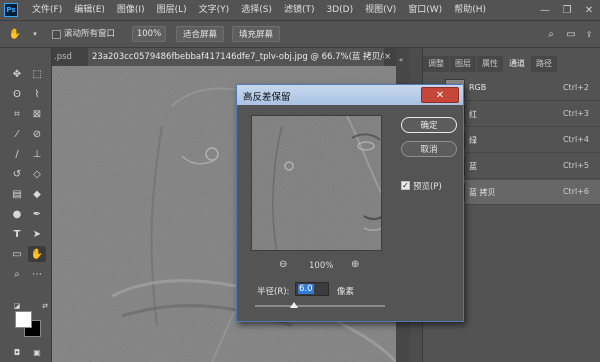 The image size is (600, 362). I want to click on quick-select-tool-icon: ⌇, so click(37, 94).